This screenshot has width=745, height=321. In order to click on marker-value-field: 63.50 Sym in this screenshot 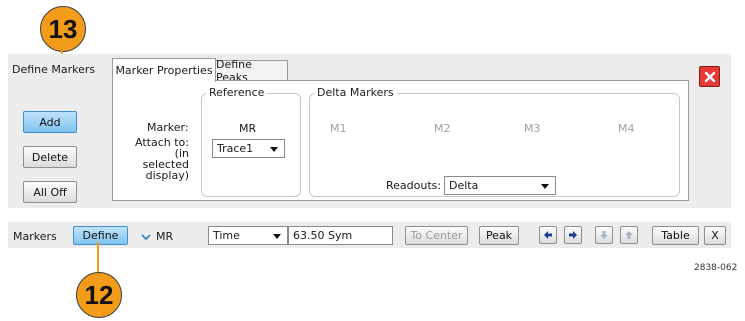, I will do `click(340, 235)`.